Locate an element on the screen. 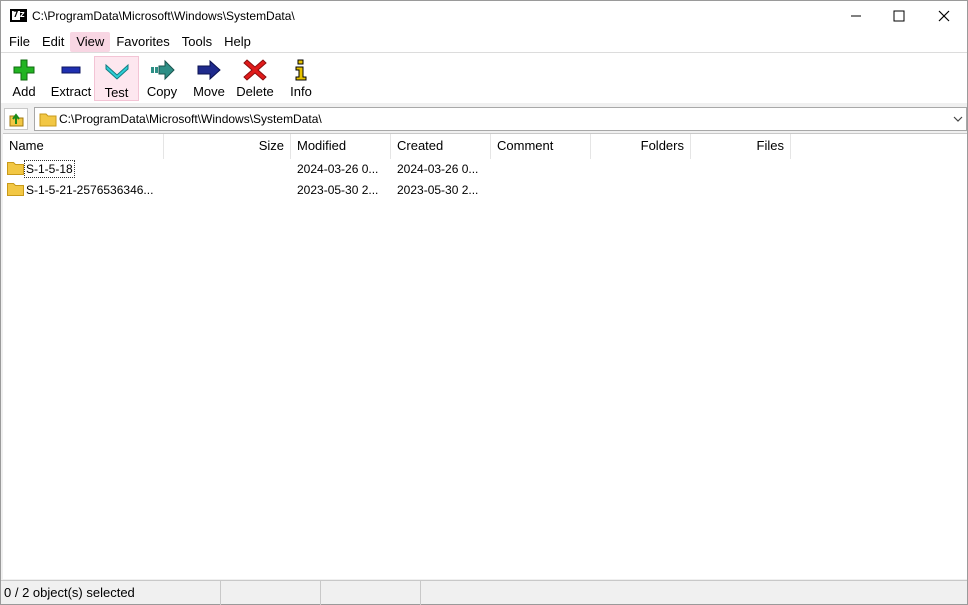 The height and width of the screenshot is (605, 968). copy-button: Copy is located at coordinates (162, 78).